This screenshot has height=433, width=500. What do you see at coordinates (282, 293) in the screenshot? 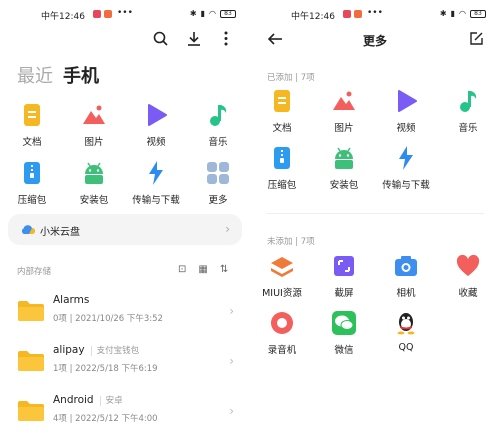
I see `category-label: MIUI资源` at bounding box center [282, 293].